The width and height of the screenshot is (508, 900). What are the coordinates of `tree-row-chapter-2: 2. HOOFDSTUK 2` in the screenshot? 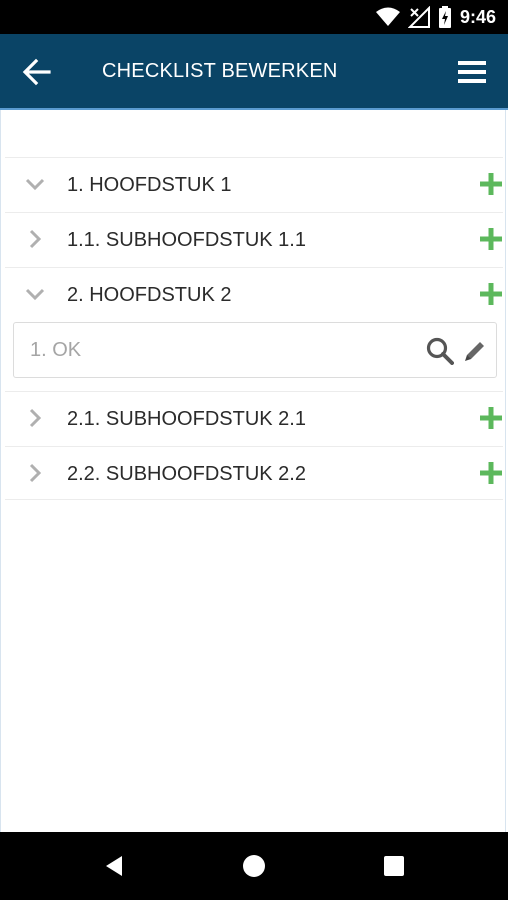 It's located at (254, 294).